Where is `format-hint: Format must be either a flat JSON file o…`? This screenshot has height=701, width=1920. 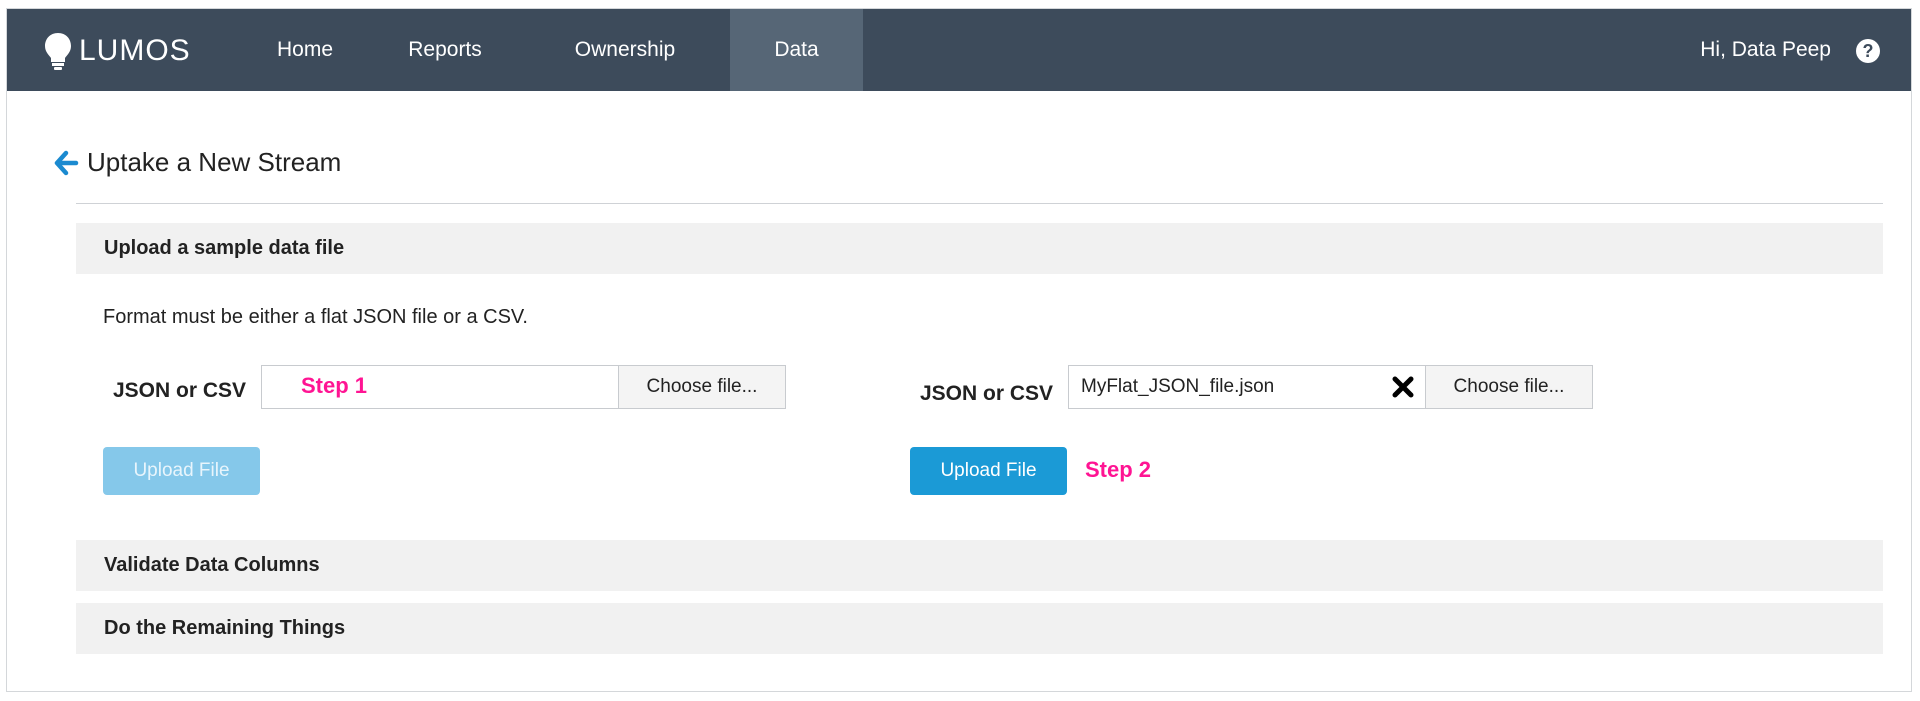
format-hint: Format must be either a flat JSON file o… is located at coordinates (315, 317).